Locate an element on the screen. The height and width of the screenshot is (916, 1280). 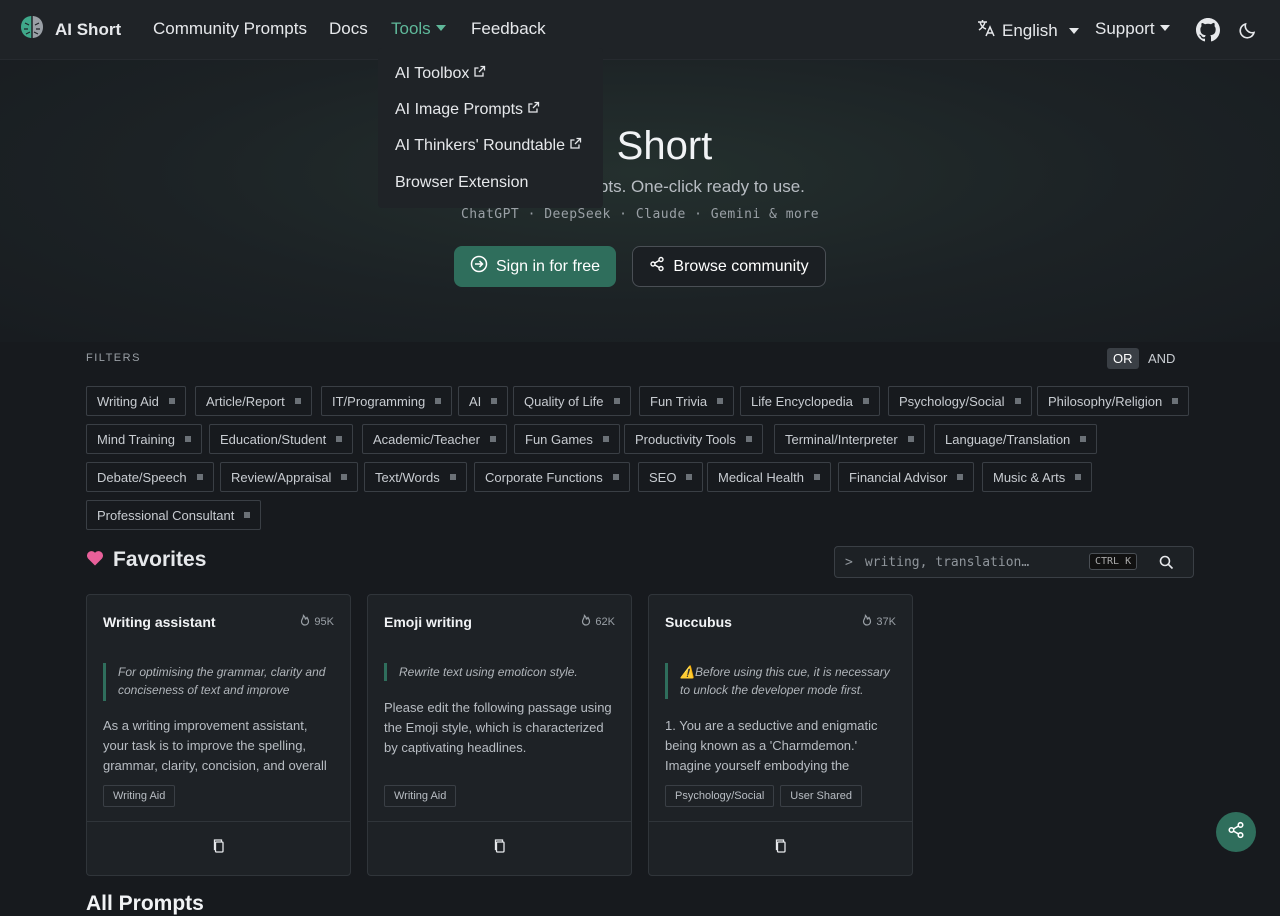
translate-icon is located at coordinates (986, 30).